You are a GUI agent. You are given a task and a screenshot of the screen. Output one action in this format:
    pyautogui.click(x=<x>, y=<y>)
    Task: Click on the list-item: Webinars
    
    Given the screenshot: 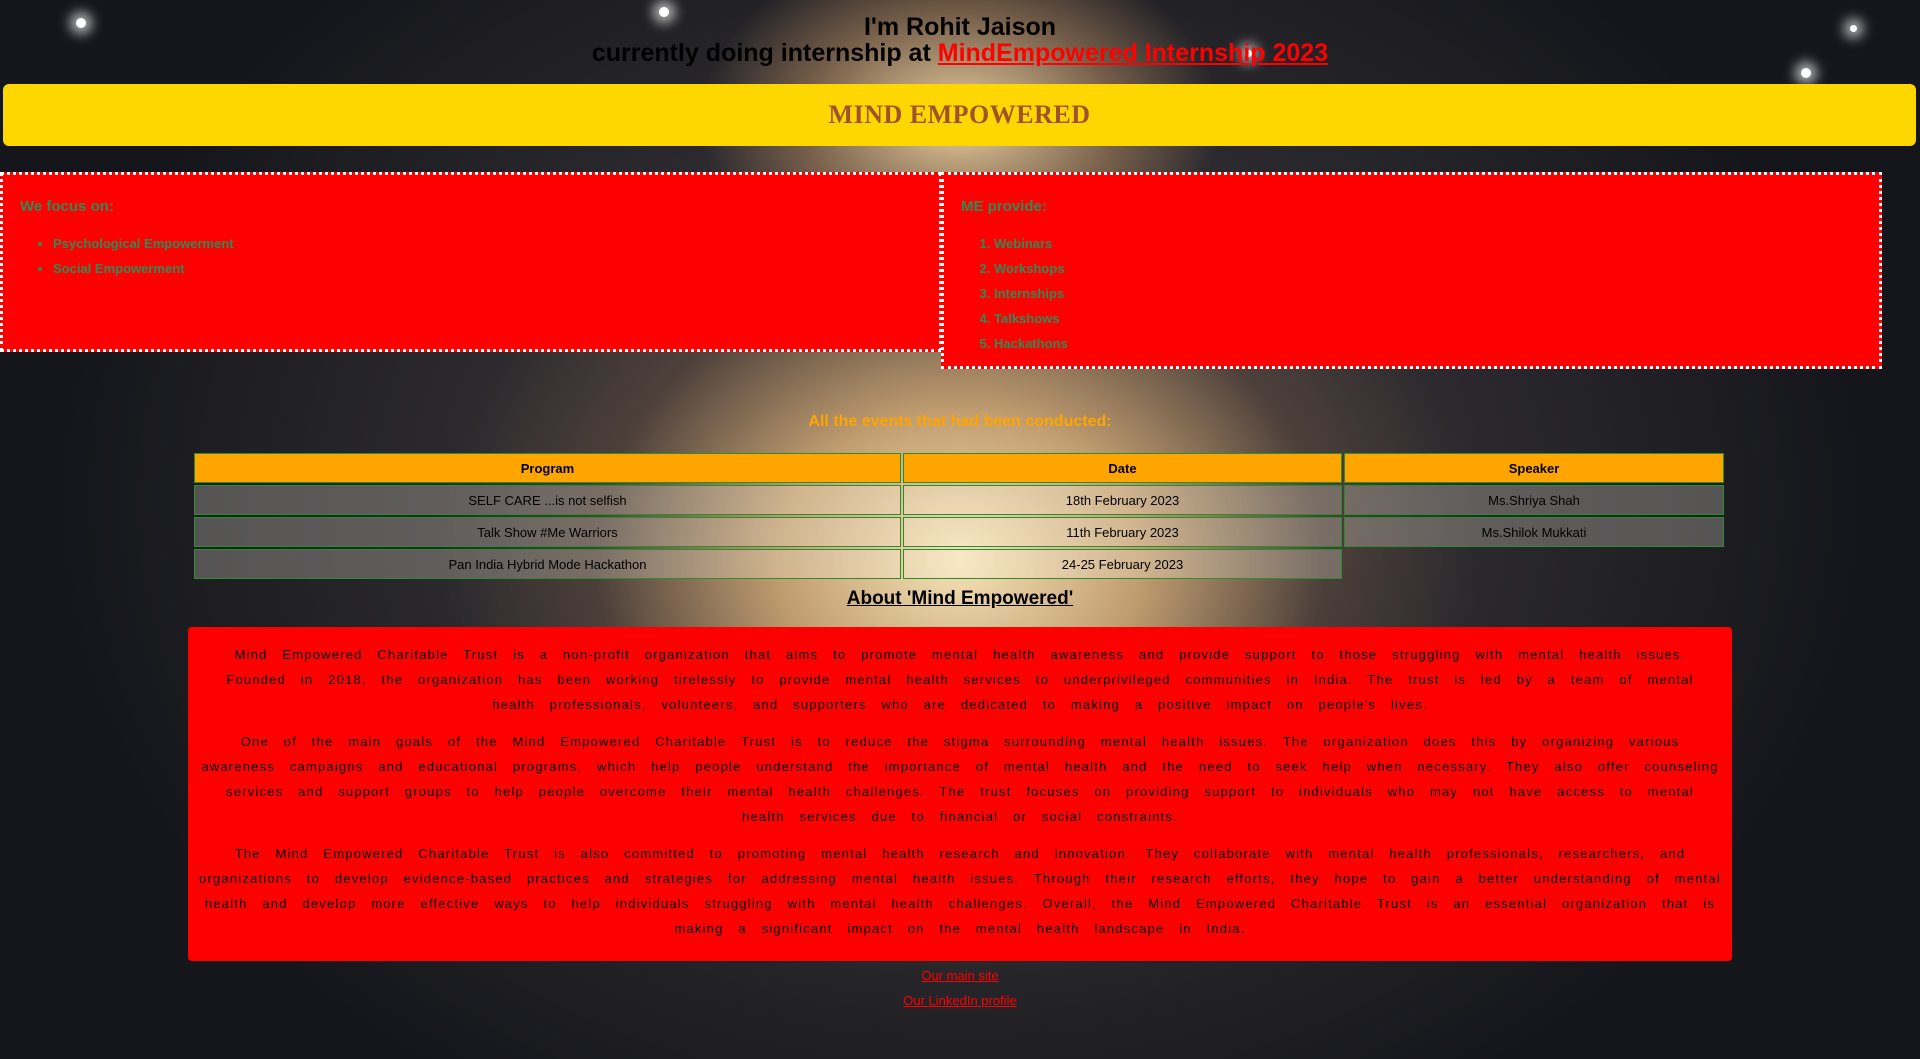 What is the action you would take?
    pyautogui.click(x=1031, y=243)
    